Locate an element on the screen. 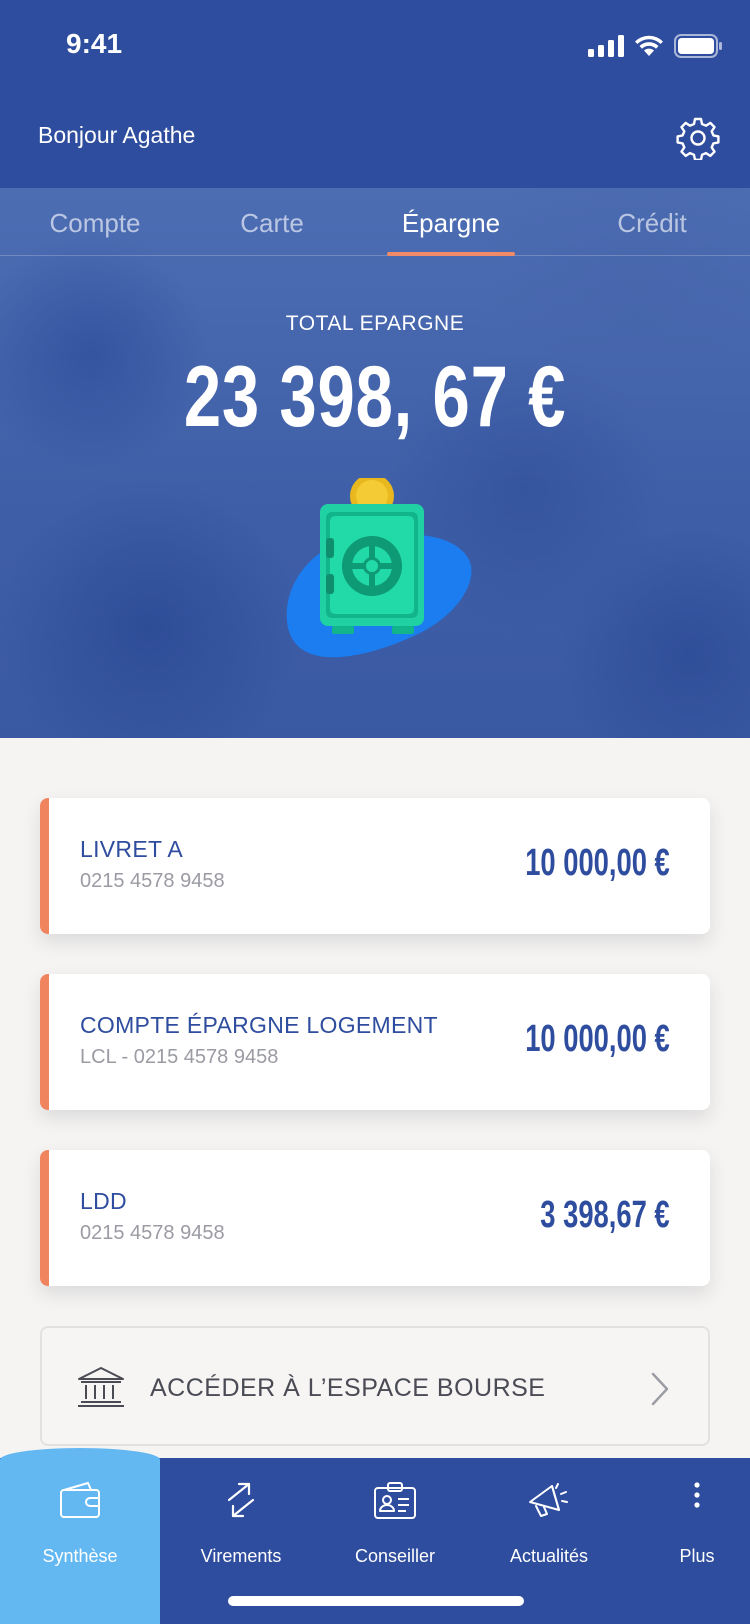 The image size is (750, 1624). nav-item-virements: Virements is located at coordinates (241, 1523).